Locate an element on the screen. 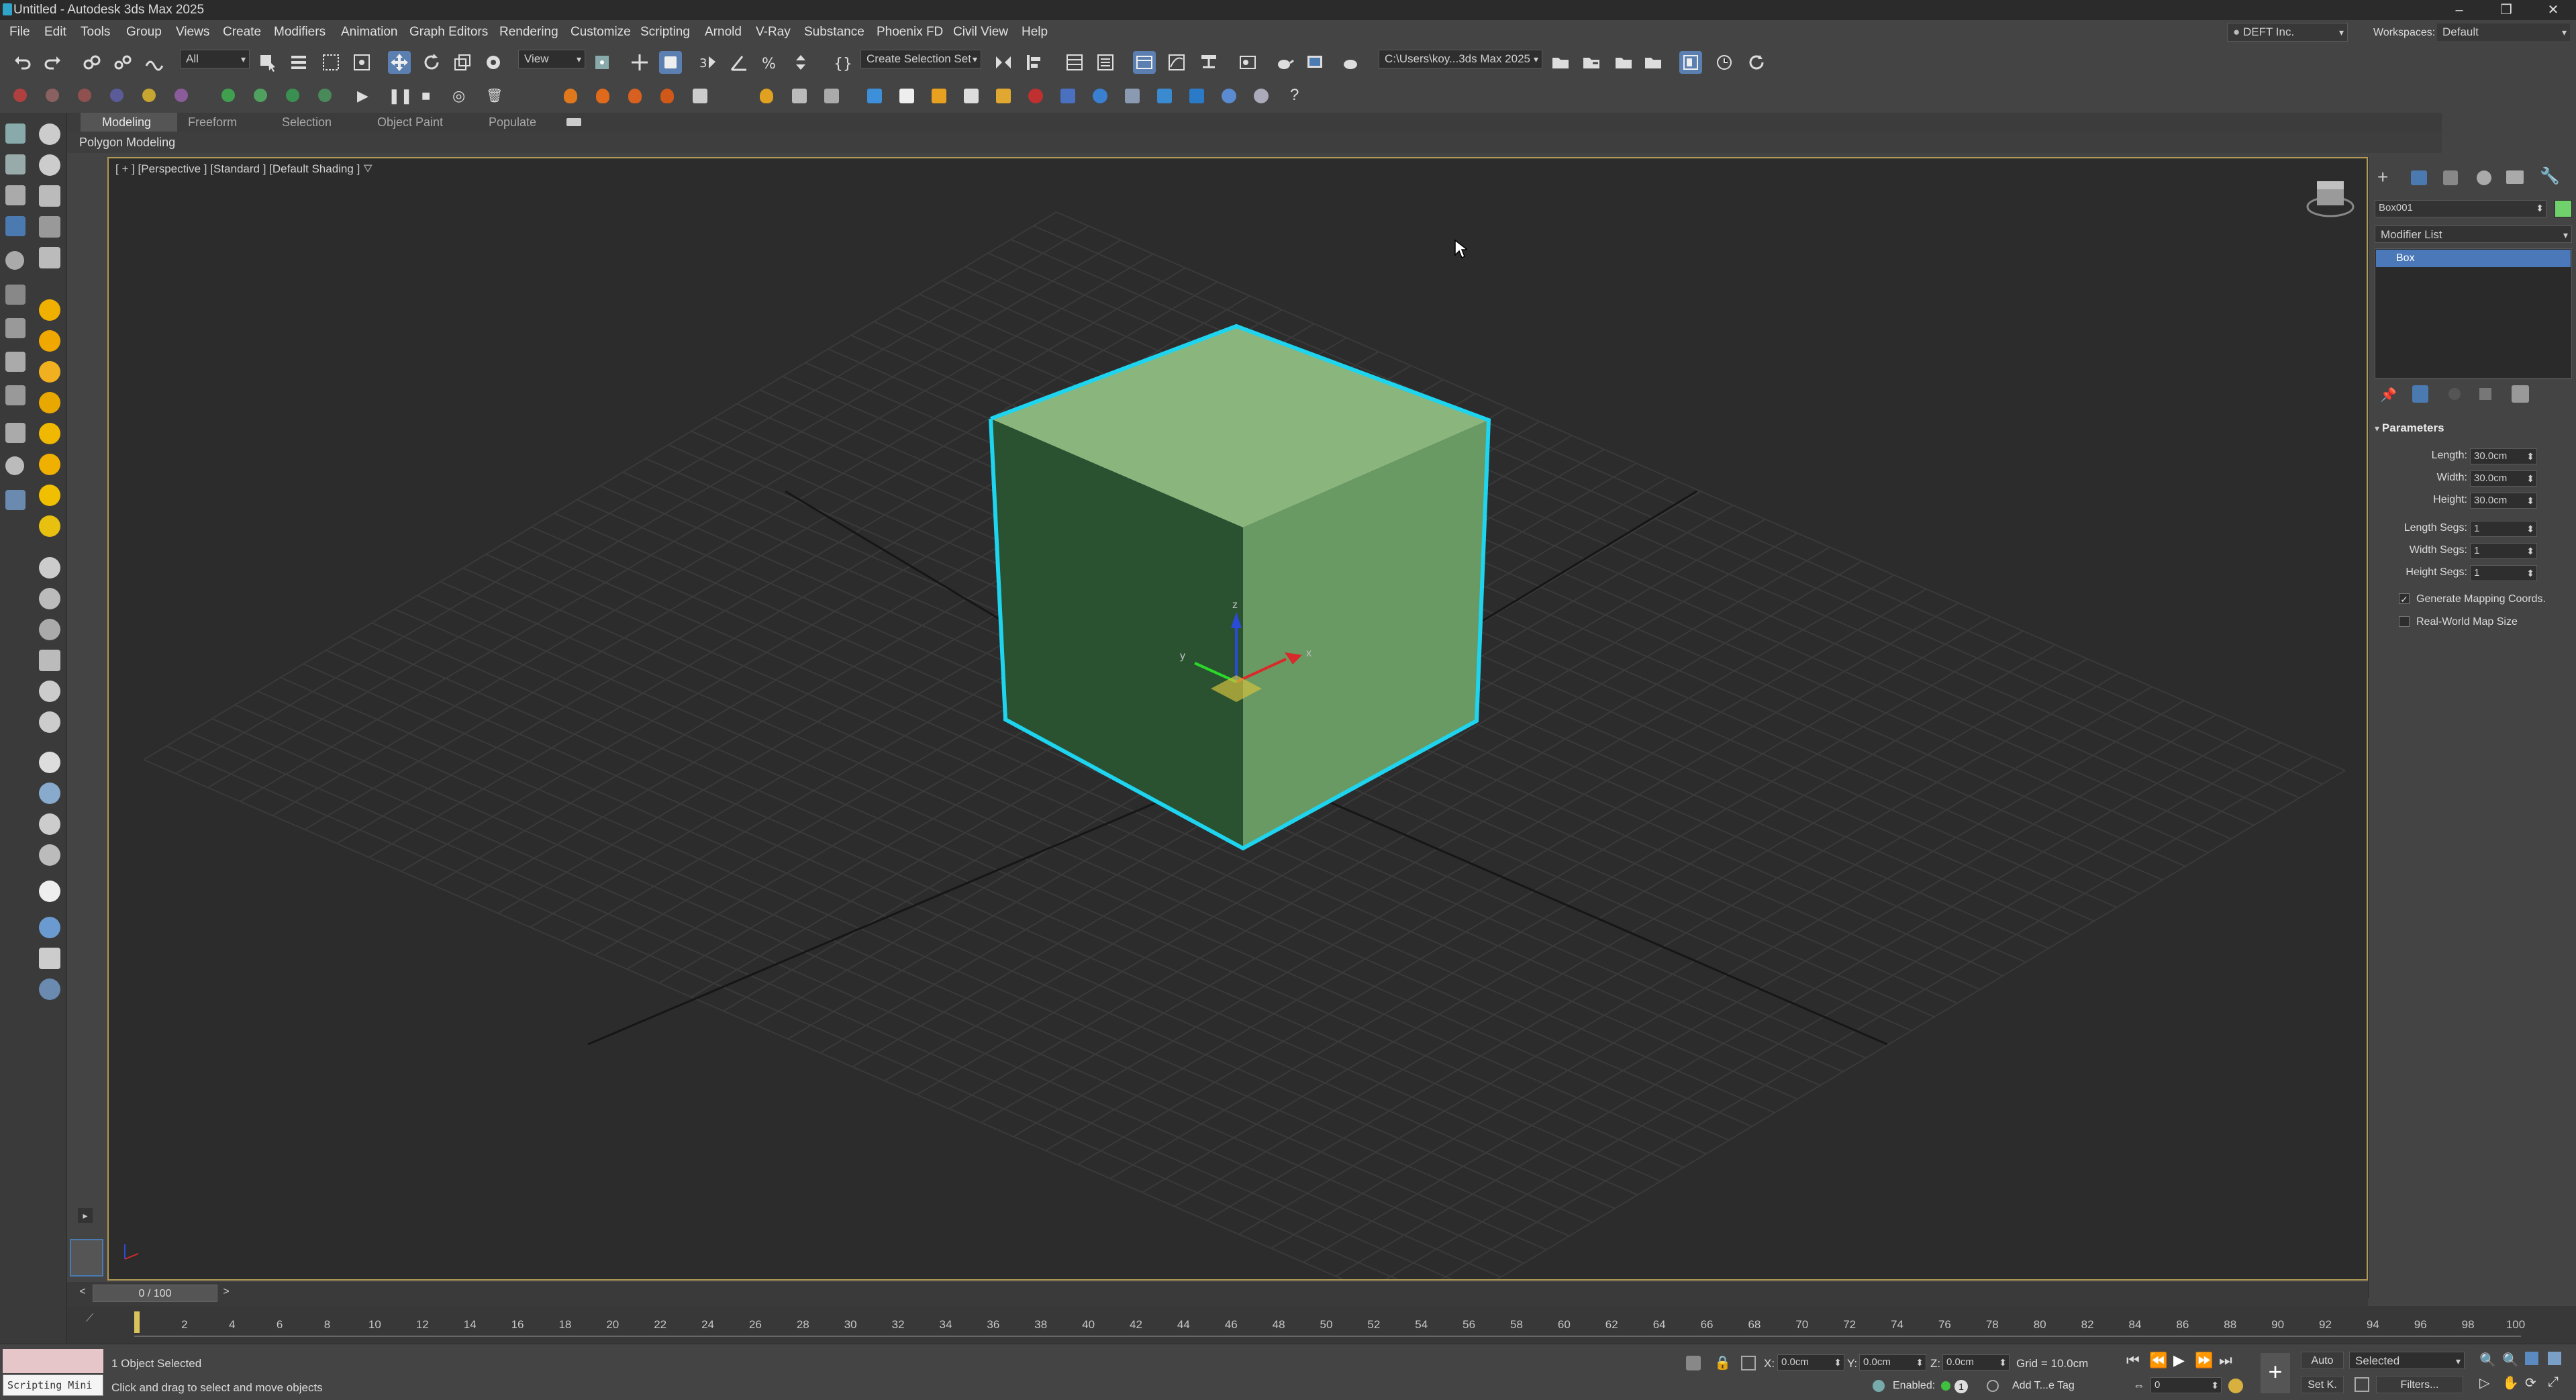 The image size is (2576, 1400). current-frame-field: 0 is located at coordinates (2186, 1385).